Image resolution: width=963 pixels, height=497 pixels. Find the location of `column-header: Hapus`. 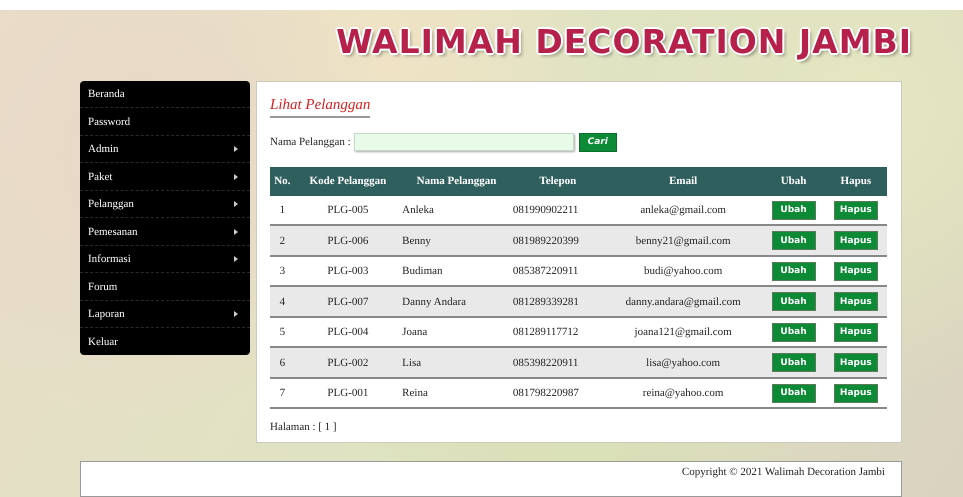

column-header: Hapus is located at coordinates (855, 181).